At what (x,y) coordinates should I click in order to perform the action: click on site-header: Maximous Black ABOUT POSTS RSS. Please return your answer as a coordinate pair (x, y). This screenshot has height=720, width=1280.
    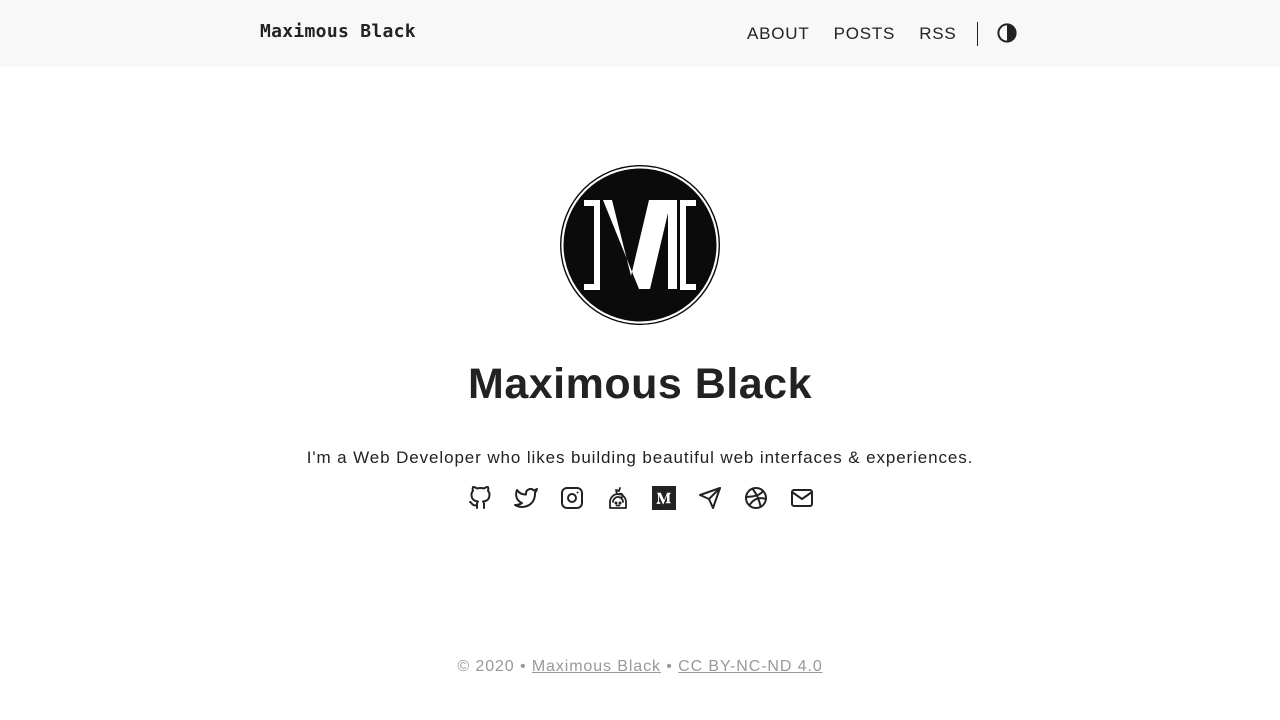
    Looking at the image, I should click on (640, 33).